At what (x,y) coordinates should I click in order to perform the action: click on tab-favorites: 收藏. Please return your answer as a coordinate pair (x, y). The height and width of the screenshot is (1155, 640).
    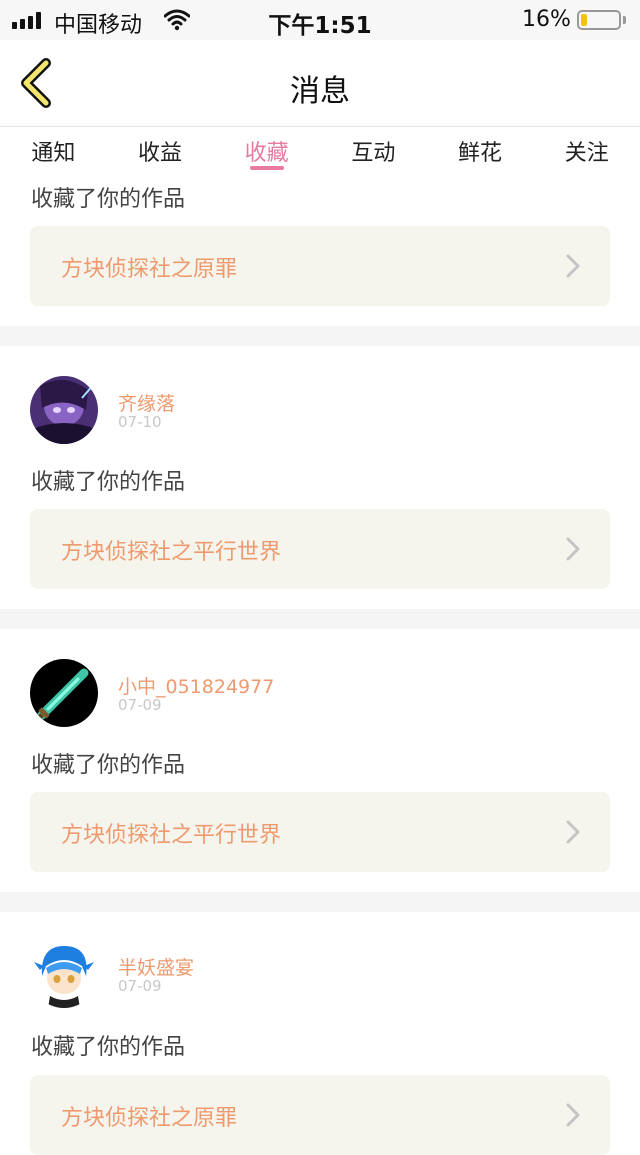
    Looking at the image, I should click on (266, 151).